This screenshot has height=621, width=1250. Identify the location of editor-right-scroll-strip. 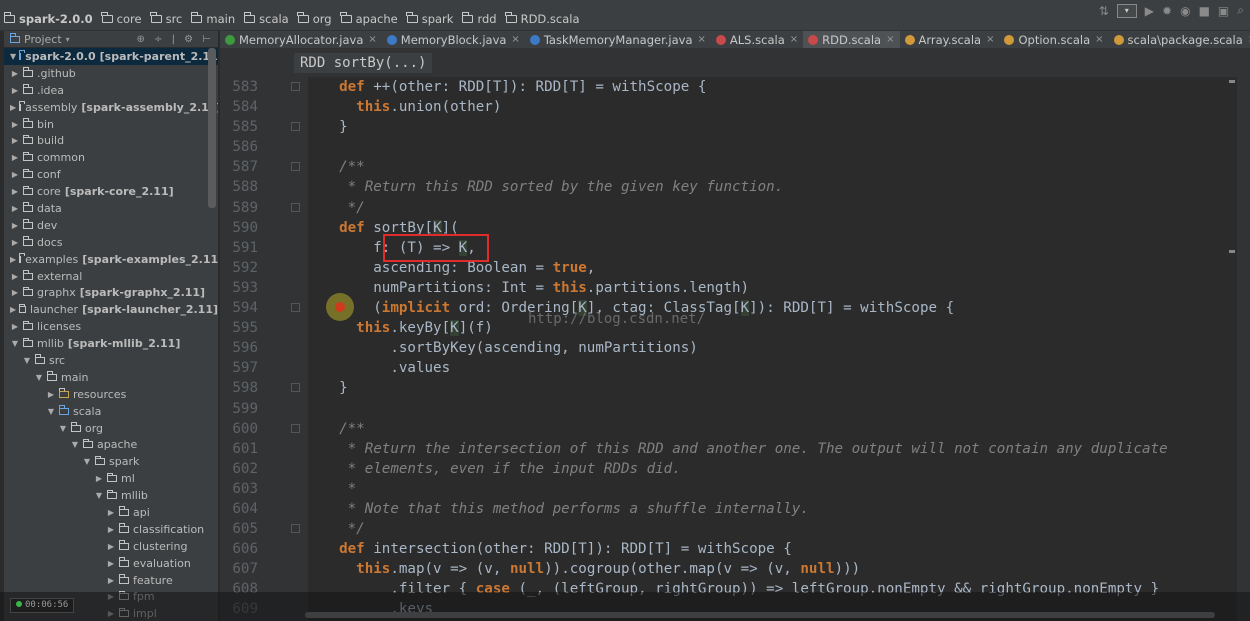
(1243, 335).